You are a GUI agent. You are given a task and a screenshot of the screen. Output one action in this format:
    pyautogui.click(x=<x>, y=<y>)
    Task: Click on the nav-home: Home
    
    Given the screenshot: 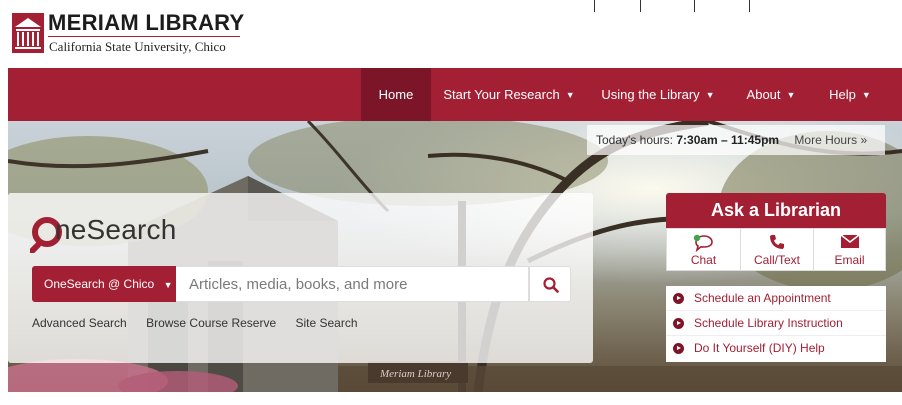 What is the action you would take?
    pyautogui.click(x=396, y=94)
    